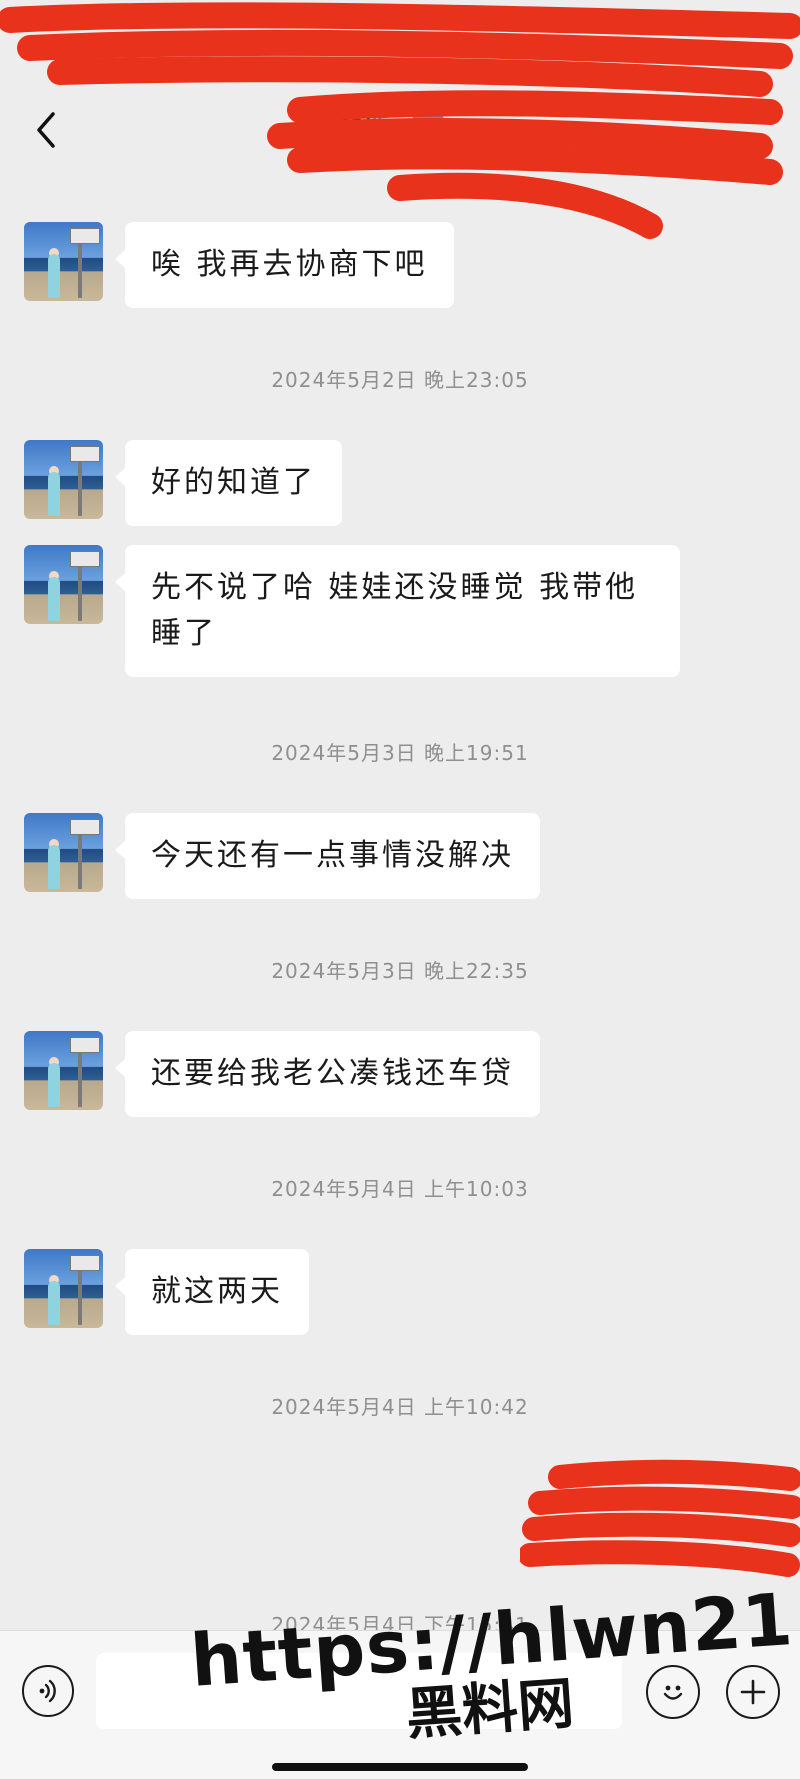  I want to click on voice-button, so click(48, 1691).